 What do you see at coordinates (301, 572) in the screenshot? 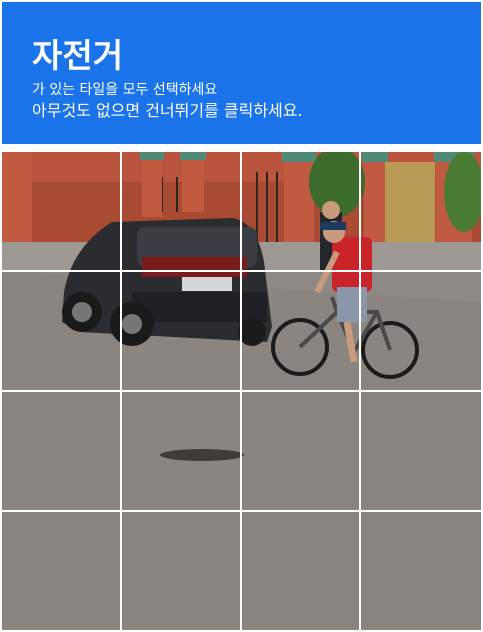
I see `tile-r4c3` at bounding box center [301, 572].